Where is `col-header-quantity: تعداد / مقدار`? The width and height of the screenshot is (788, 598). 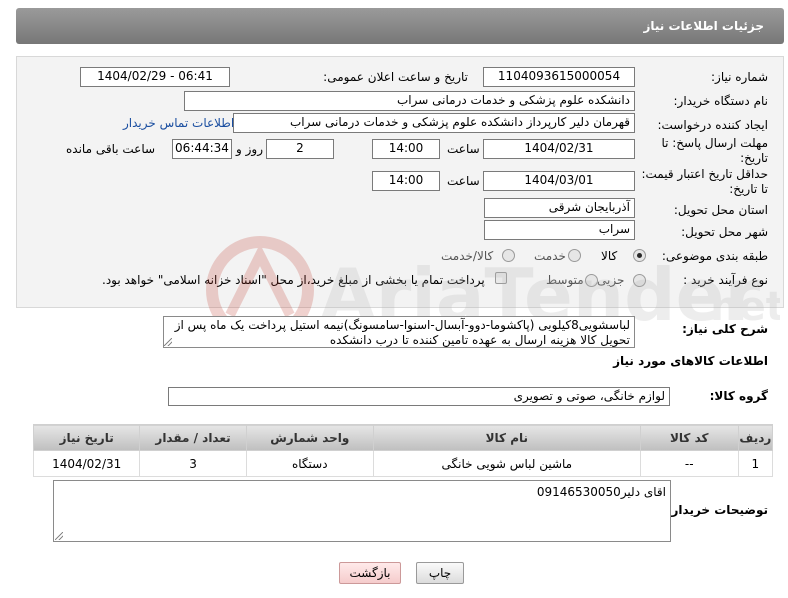
col-header-quantity: تعداد / مقدار is located at coordinates (193, 437).